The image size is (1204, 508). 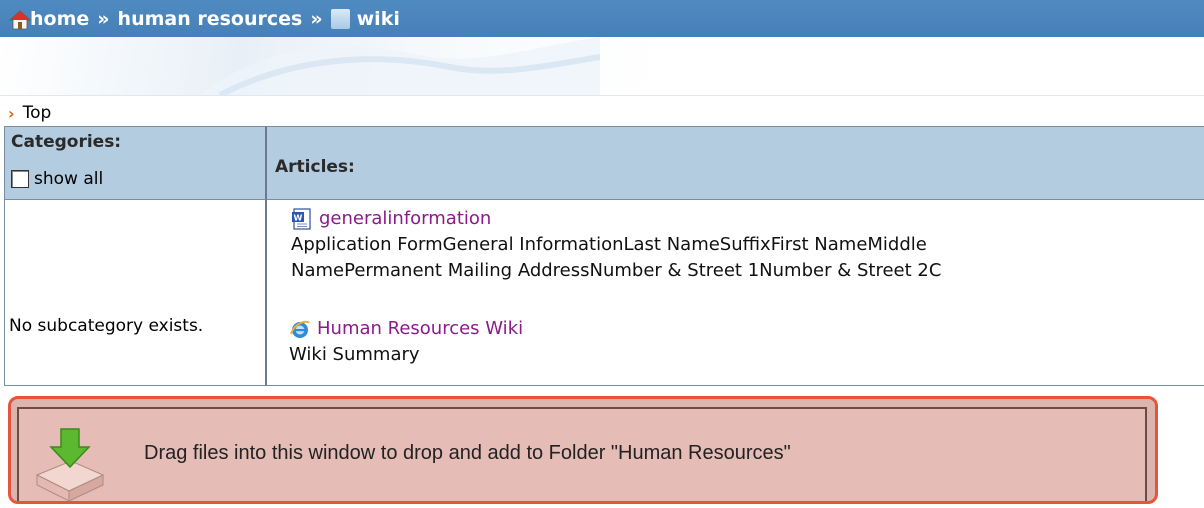 I want to click on top-link-label: Top, so click(x=37, y=113).